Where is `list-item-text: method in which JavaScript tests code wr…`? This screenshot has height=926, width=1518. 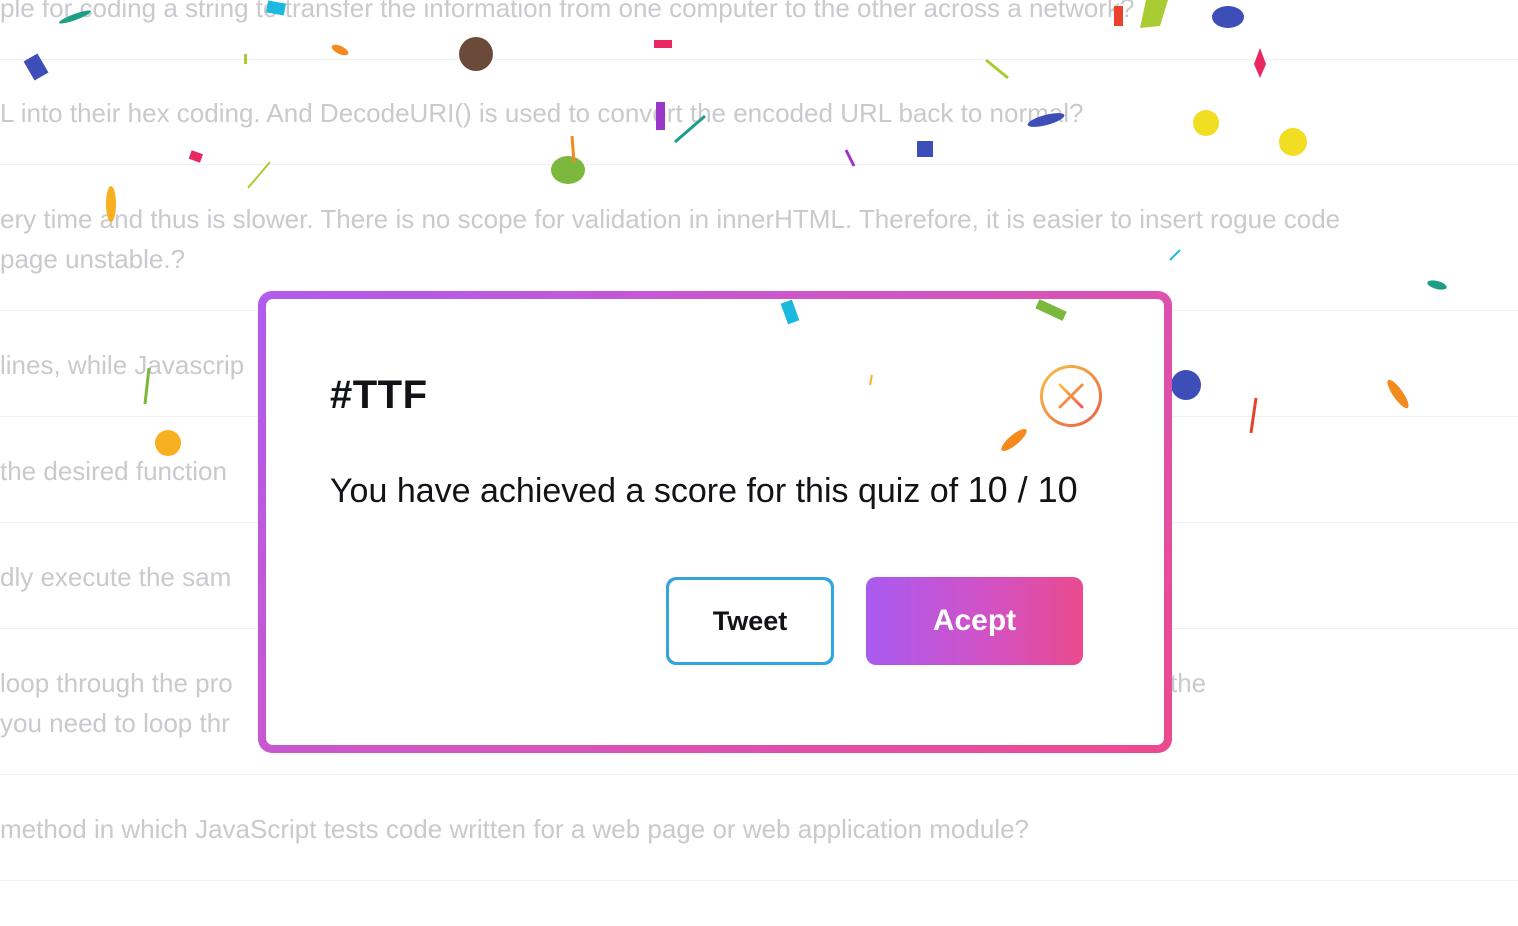
list-item-text: method in which JavaScript tests code wr… is located at coordinates (515, 829).